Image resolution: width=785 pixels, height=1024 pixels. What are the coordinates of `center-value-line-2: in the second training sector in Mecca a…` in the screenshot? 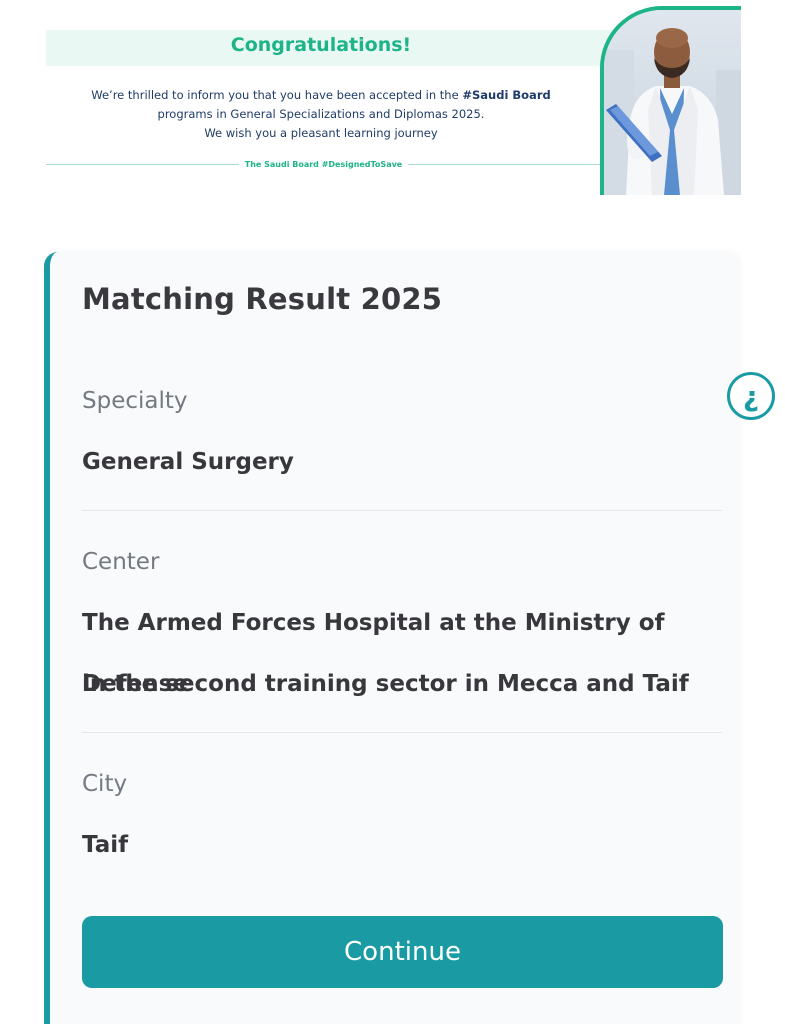 It's located at (385, 684).